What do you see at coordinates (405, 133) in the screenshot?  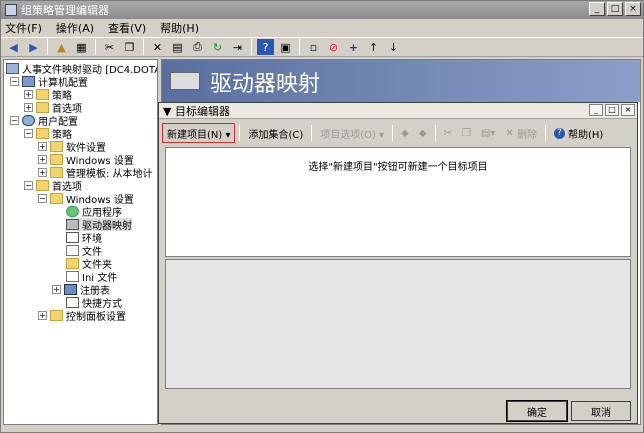 I see `move-up-icon: ◆` at bounding box center [405, 133].